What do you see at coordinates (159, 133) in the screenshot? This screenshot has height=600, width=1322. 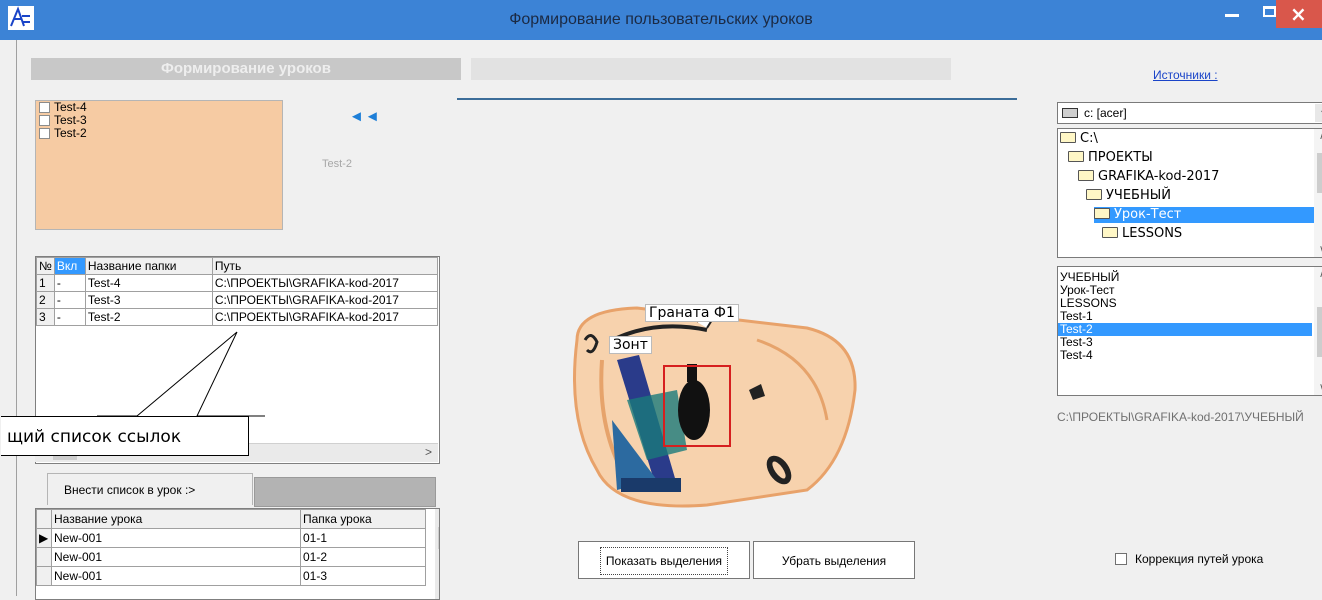 I see `checklist-item: Test-2` at bounding box center [159, 133].